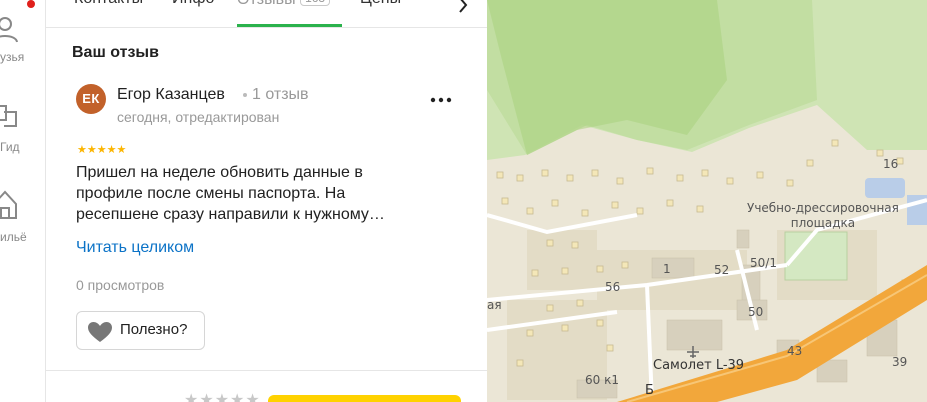 The width and height of the screenshot is (927, 402). I want to click on sidebar-item-friends: узья, so click(23, 40).